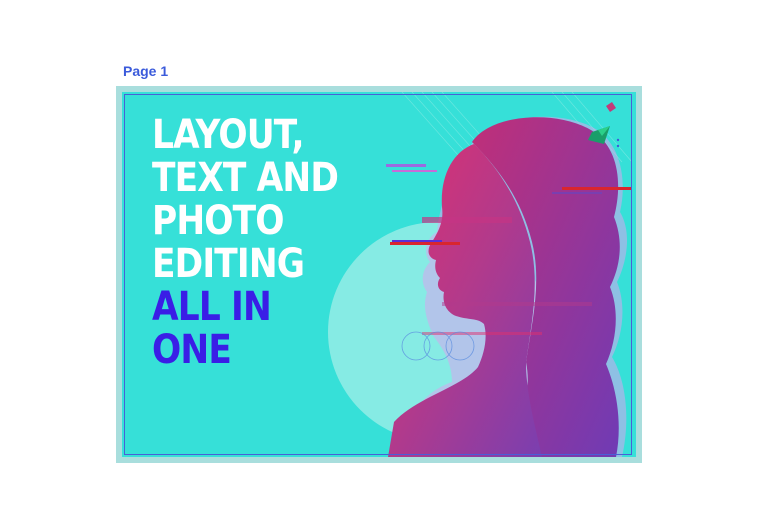  Describe the element at coordinates (604, 125) in the screenshot. I see `decorative-gems` at that location.